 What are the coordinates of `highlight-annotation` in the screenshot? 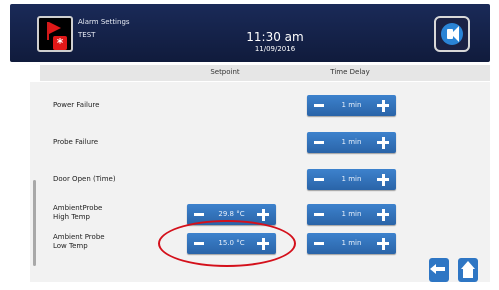 It's located at (227, 243).